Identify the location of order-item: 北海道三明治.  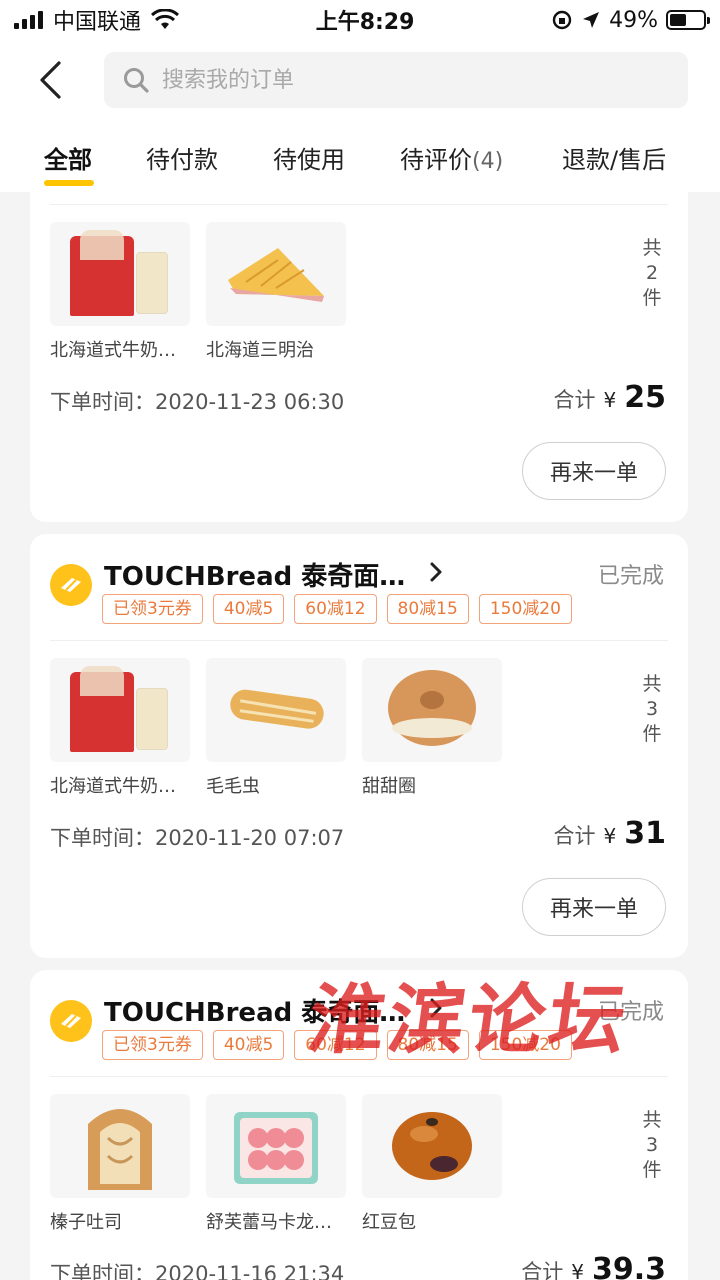
(276, 292).